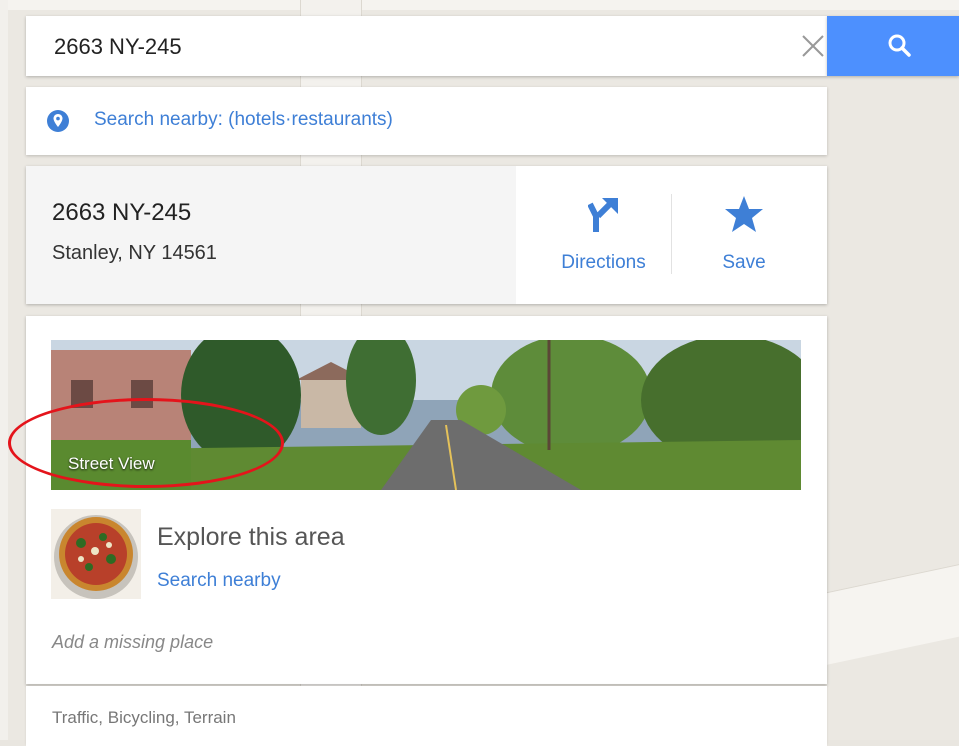  What do you see at coordinates (111, 463) in the screenshot?
I see `street-view-label: Street View` at bounding box center [111, 463].